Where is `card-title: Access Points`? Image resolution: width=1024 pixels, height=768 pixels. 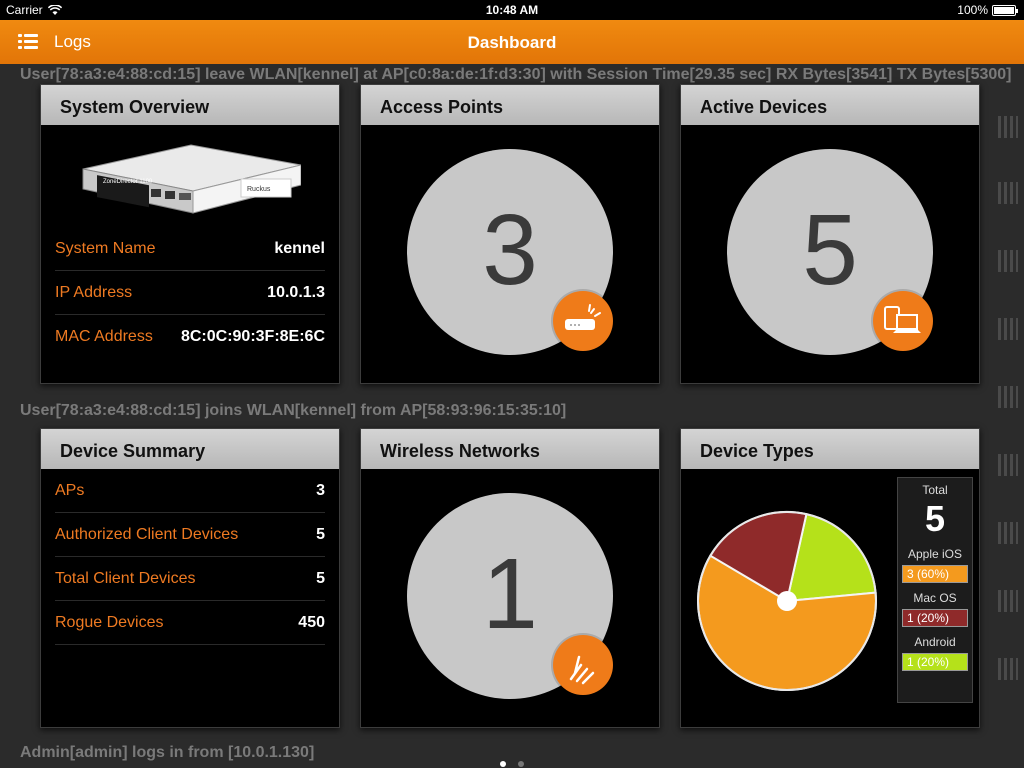
card-title: Access Points is located at coordinates (510, 105).